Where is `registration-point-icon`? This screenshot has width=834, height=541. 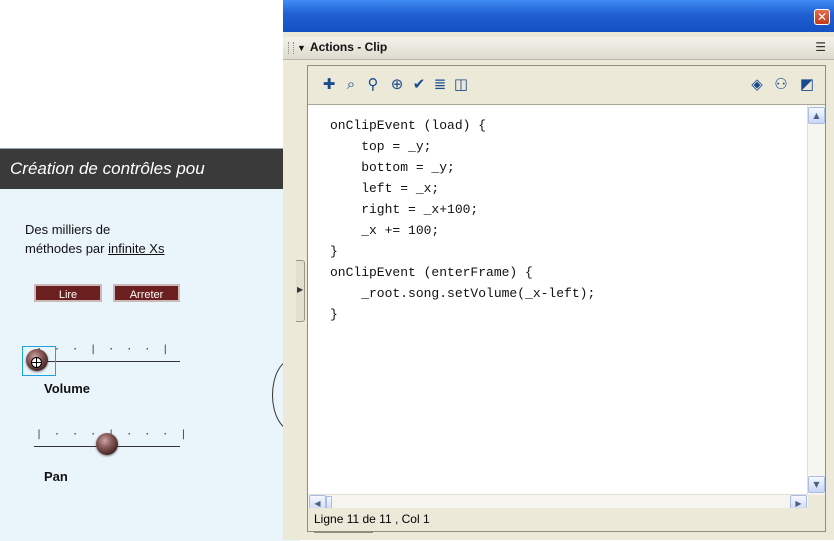
registration-point-icon is located at coordinates (36, 362).